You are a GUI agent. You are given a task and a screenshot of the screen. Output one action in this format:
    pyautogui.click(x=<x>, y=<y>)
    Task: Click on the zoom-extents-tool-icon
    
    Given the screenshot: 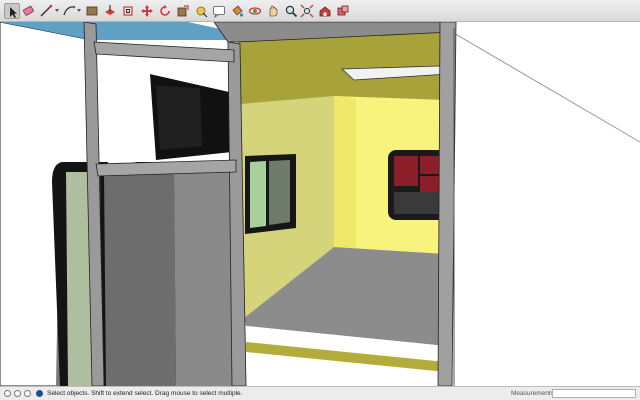 What is the action you would take?
    pyautogui.click(x=307, y=11)
    